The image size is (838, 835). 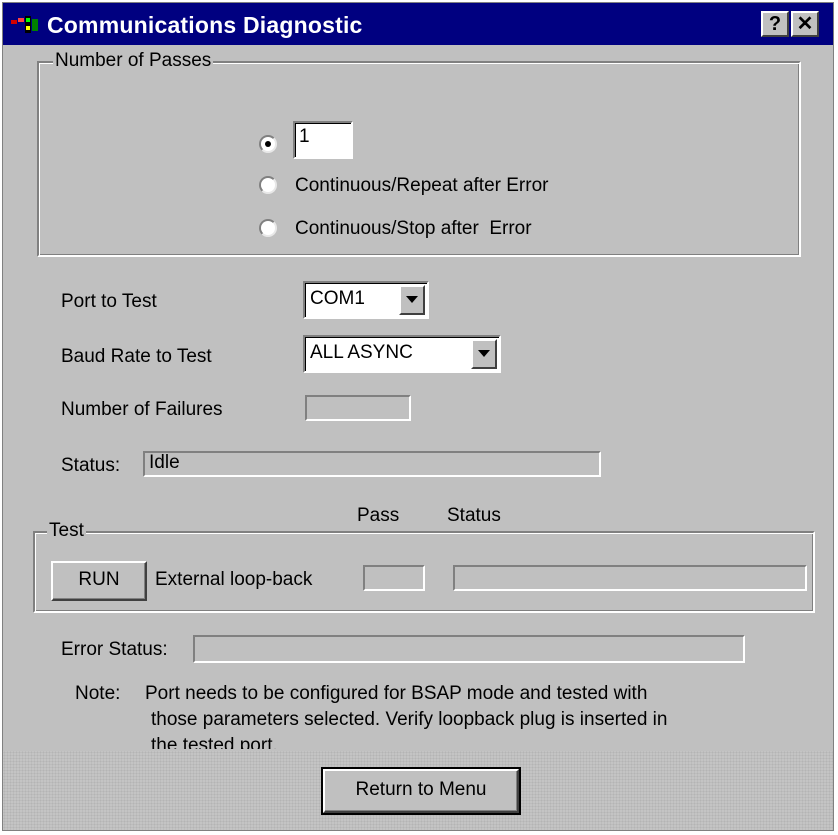 What do you see at coordinates (268, 228) in the screenshot?
I see `continuous-stop-radio` at bounding box center [268, 228].